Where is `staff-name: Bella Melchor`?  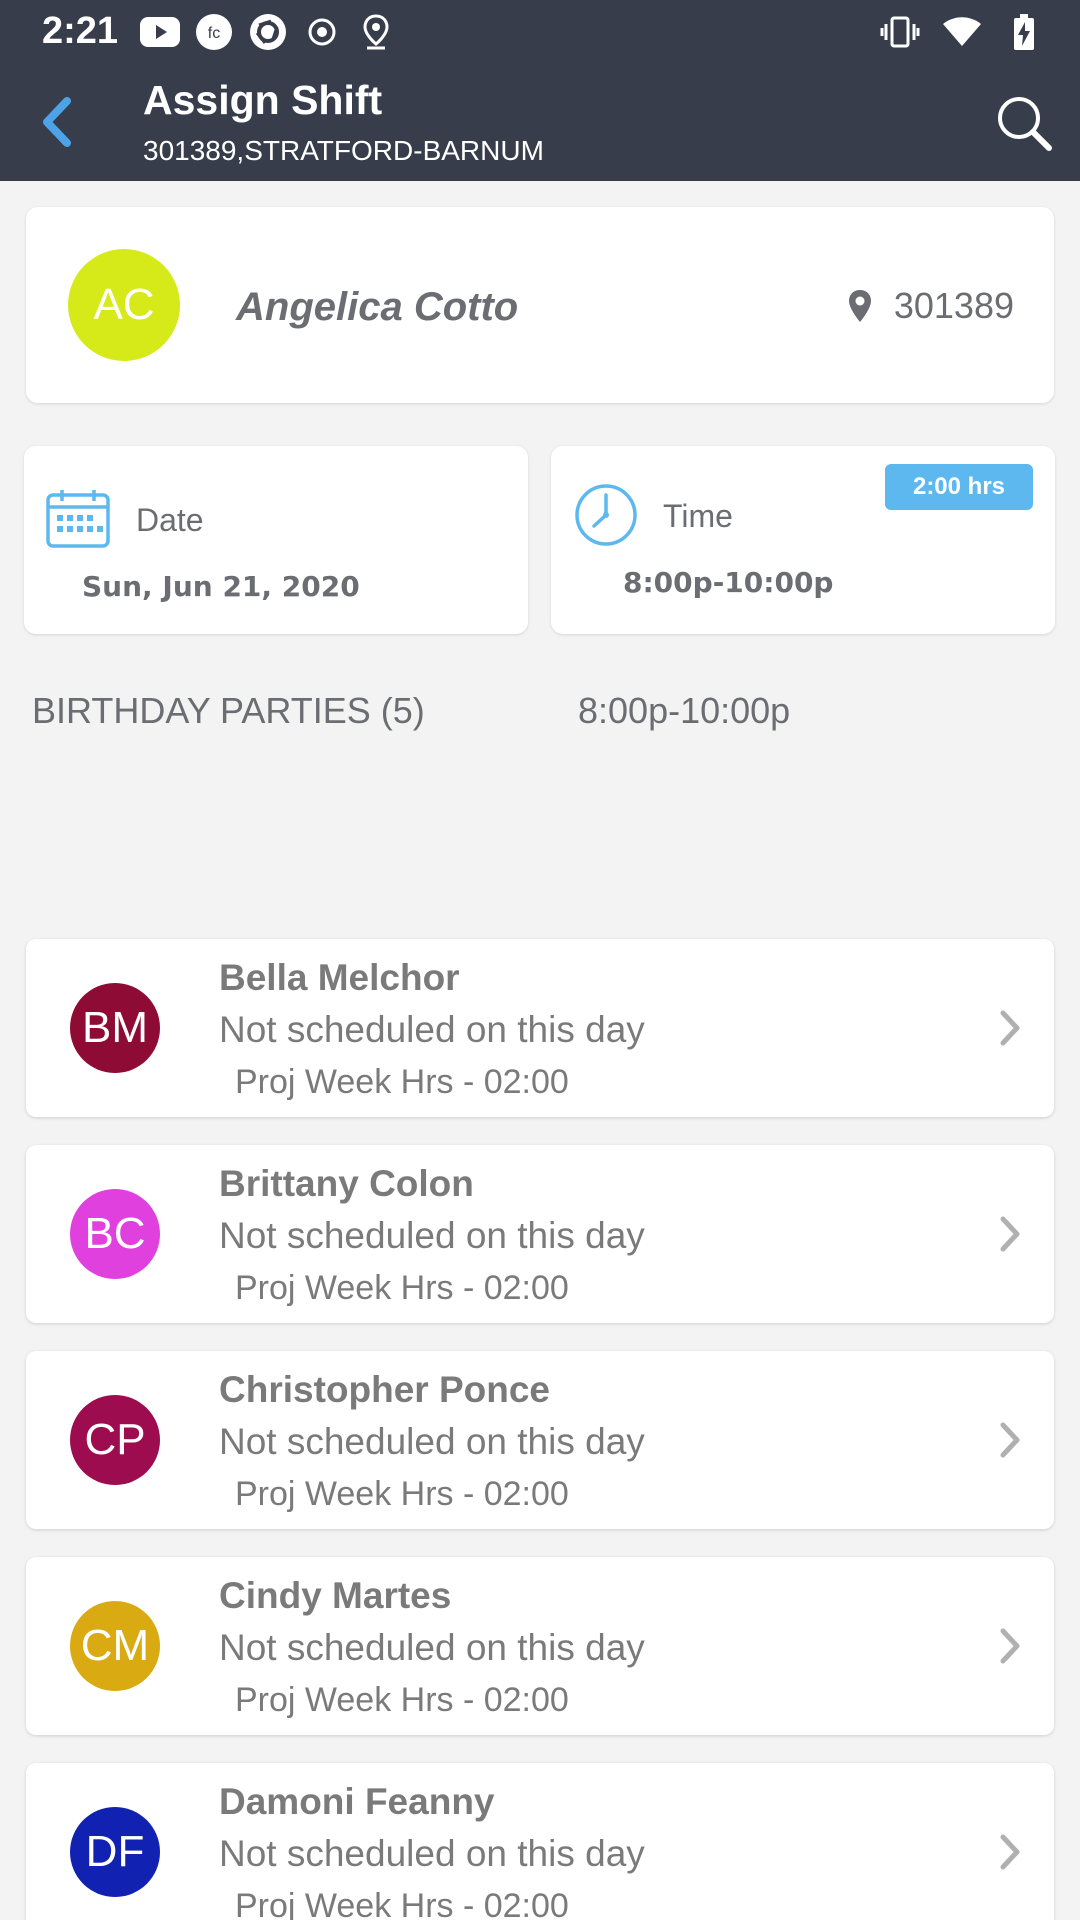 staff-name: Bella Melchor is located at coordinates (339, 977).